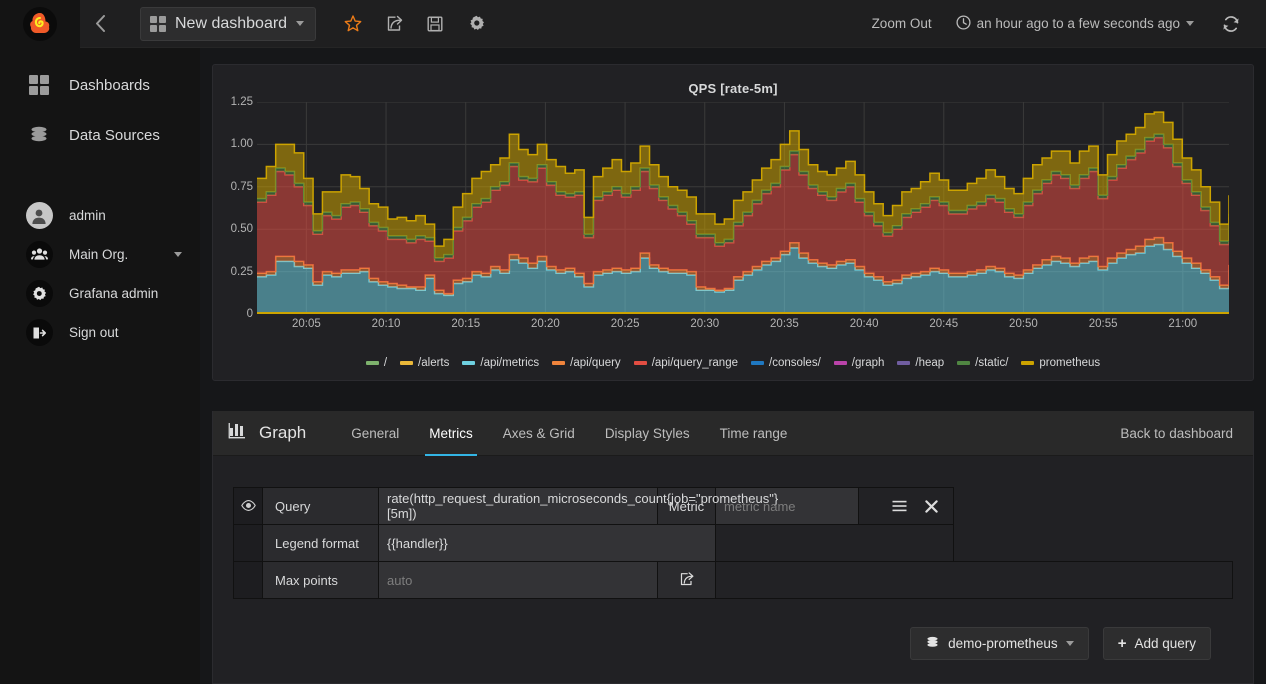  I want to click on sidebar-item-label: Main Org., so click(99, 254).